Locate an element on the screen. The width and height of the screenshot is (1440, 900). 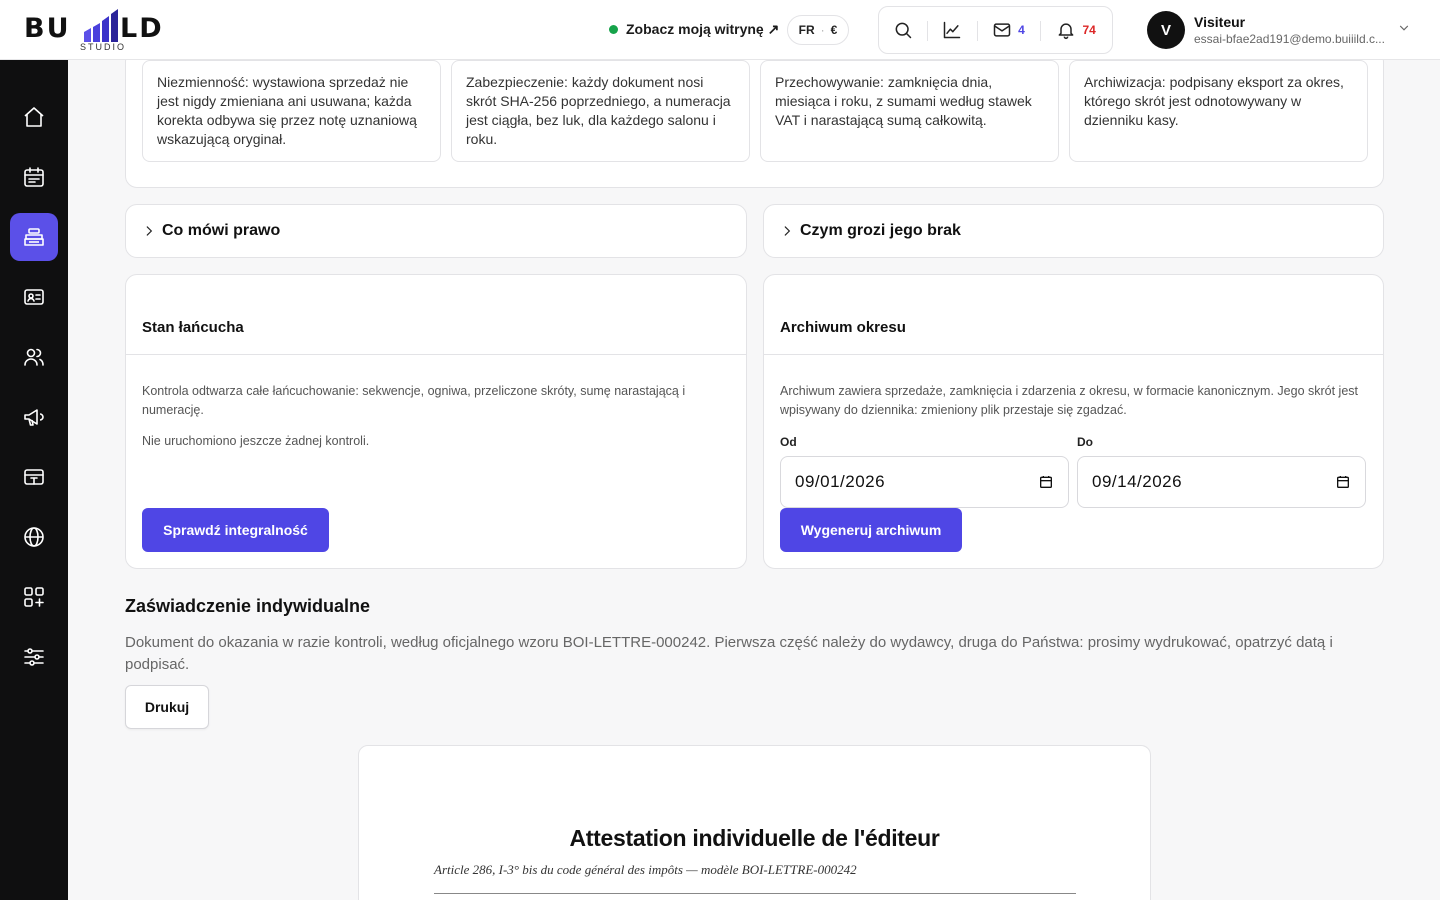
view-my-site-label: Zobacz moją witrynę ↗ is located at coordinates (703, 28).